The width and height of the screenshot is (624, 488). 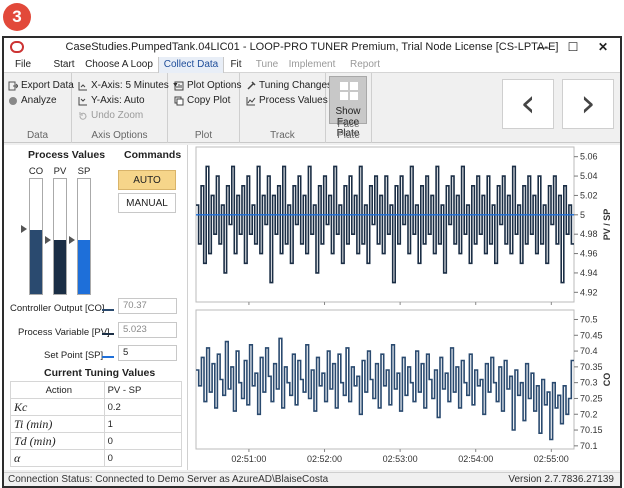 I want to click on commands-title: Commands, so click(x=153, y=155).